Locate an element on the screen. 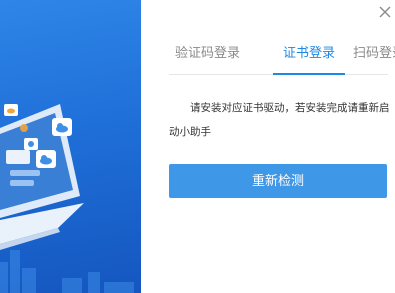 This screenshot has width=395, height=293. driver-install-message: 请安装对应证书驱动，若安装完成请重新启动小助手 is located at coordinates (281, 120).